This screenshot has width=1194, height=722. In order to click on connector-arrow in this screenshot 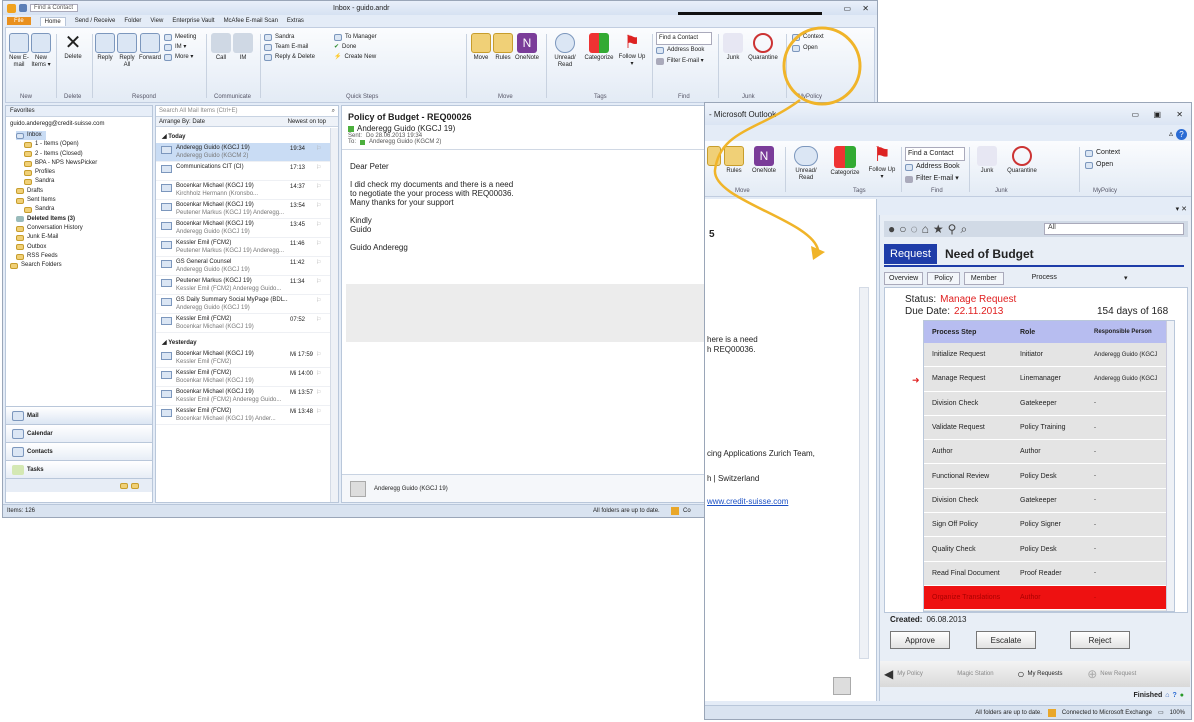, I will do `click(766, 174)`.